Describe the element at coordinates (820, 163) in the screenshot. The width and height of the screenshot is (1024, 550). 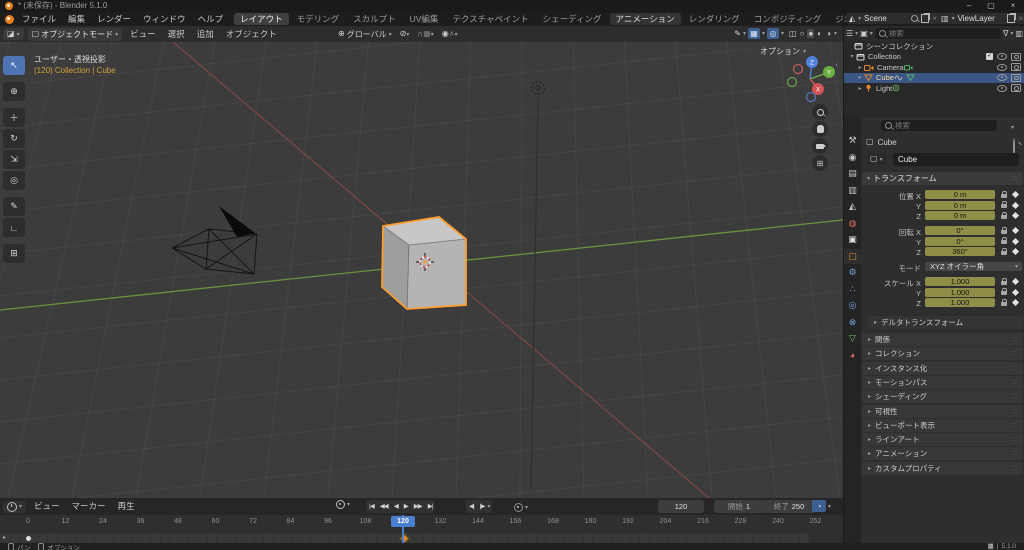
I see `perspective-toggle-icon: ⊞` at that location.